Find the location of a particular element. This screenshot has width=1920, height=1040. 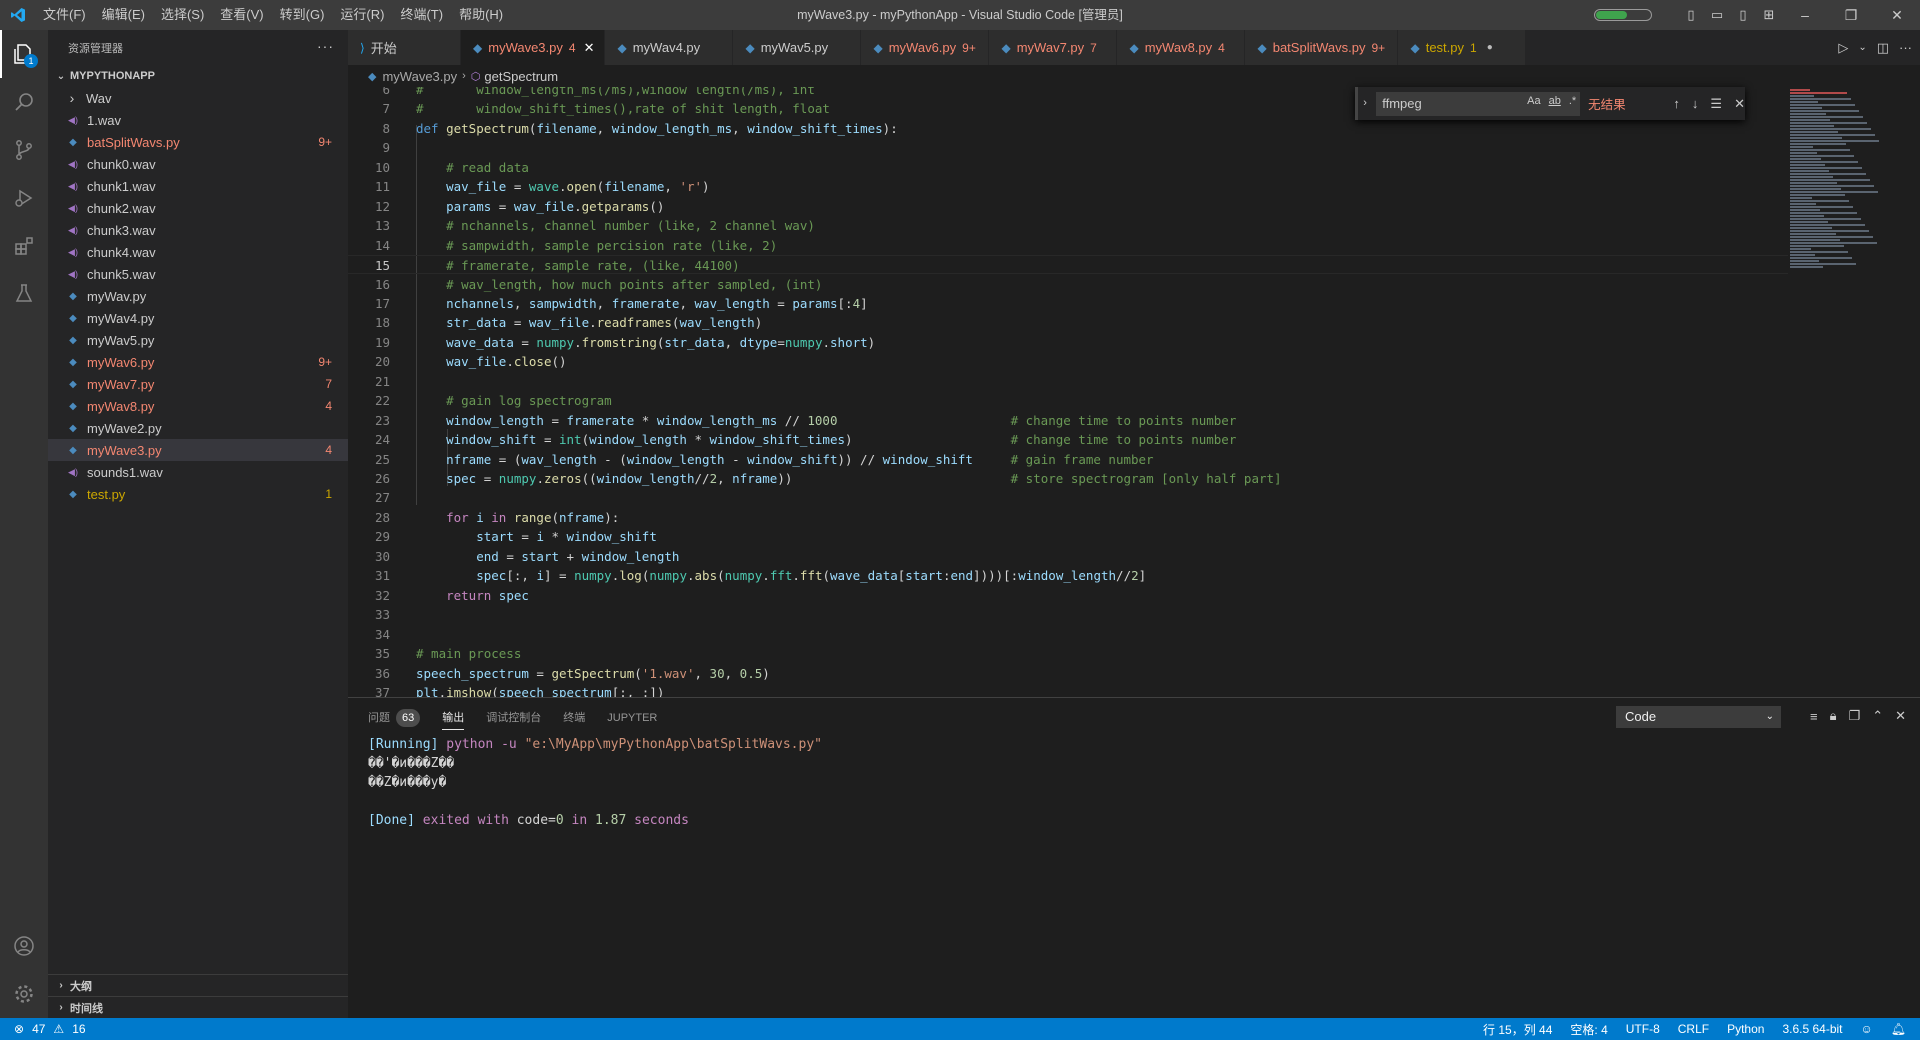

file-item: ◆ myWav.py is located at coordinates (198, 296).